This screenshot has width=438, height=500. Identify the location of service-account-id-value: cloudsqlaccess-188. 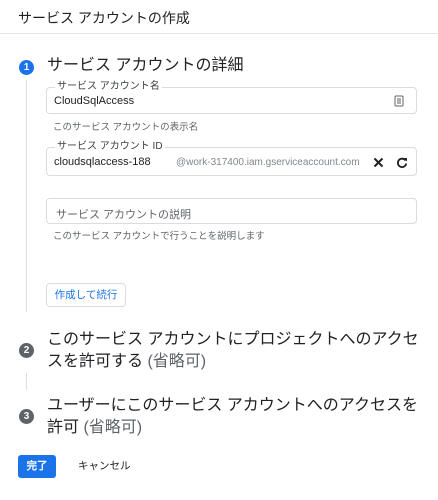
(102, 162).